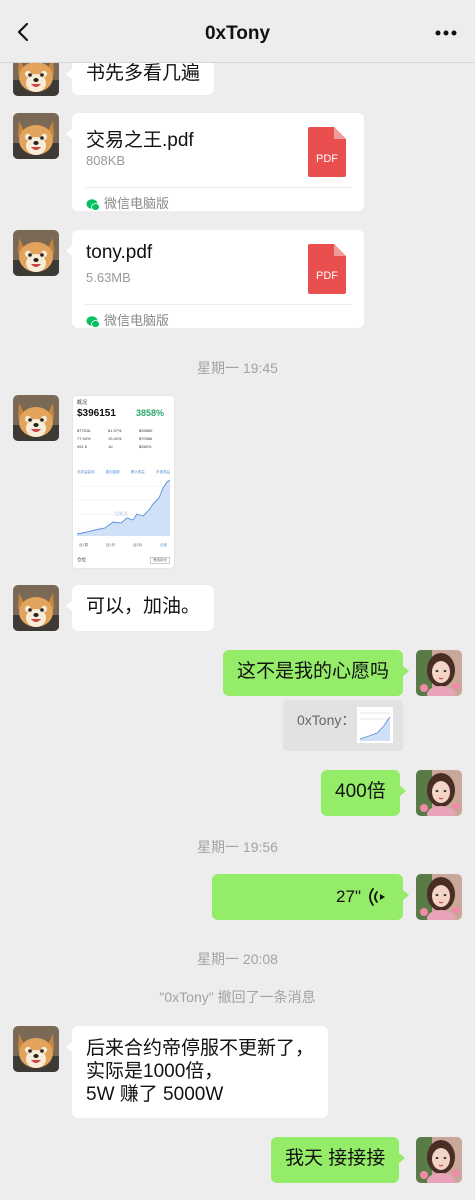 The image size is (475, 1200). I want to click on file-message-card: tony.pdf 5.63MB PDF 微信电脑版, so click(215, 279).